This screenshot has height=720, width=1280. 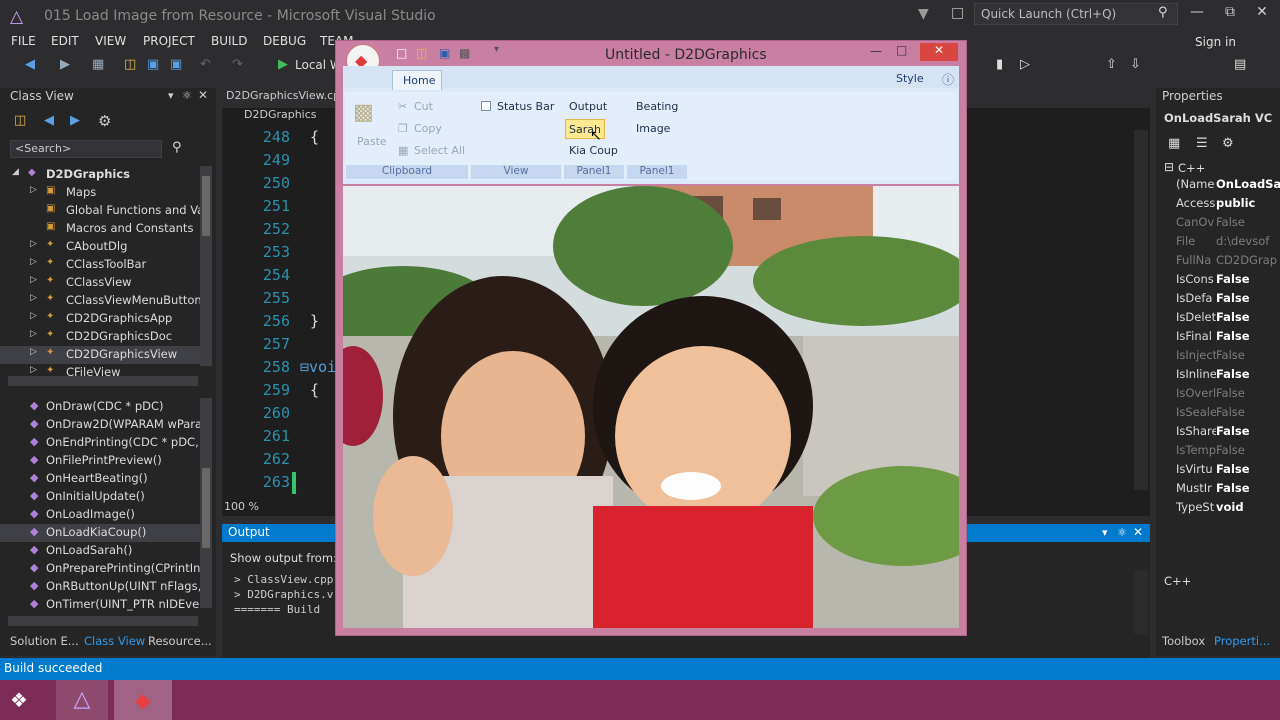 What do you see at coordinates (1228, 433) in the screenshot?
I see `property-row: IsShare False` at bounding box center [1228, 433].